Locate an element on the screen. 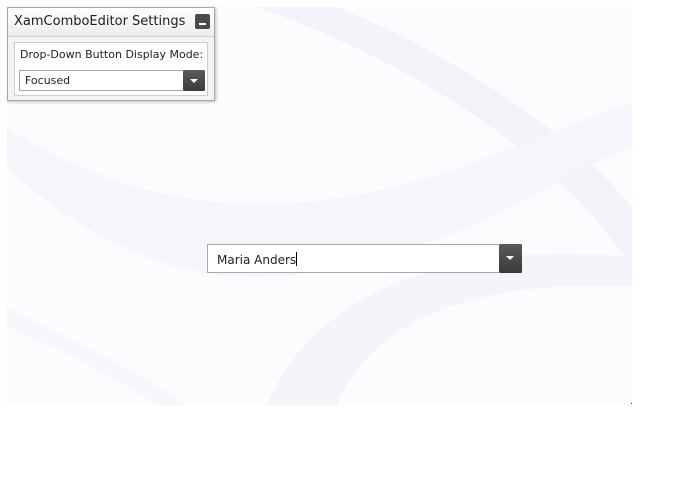 Image resolution: width=700 pixels, height=500 pixels. mode-select-dropdown-button is located at coordinates (194, 80).